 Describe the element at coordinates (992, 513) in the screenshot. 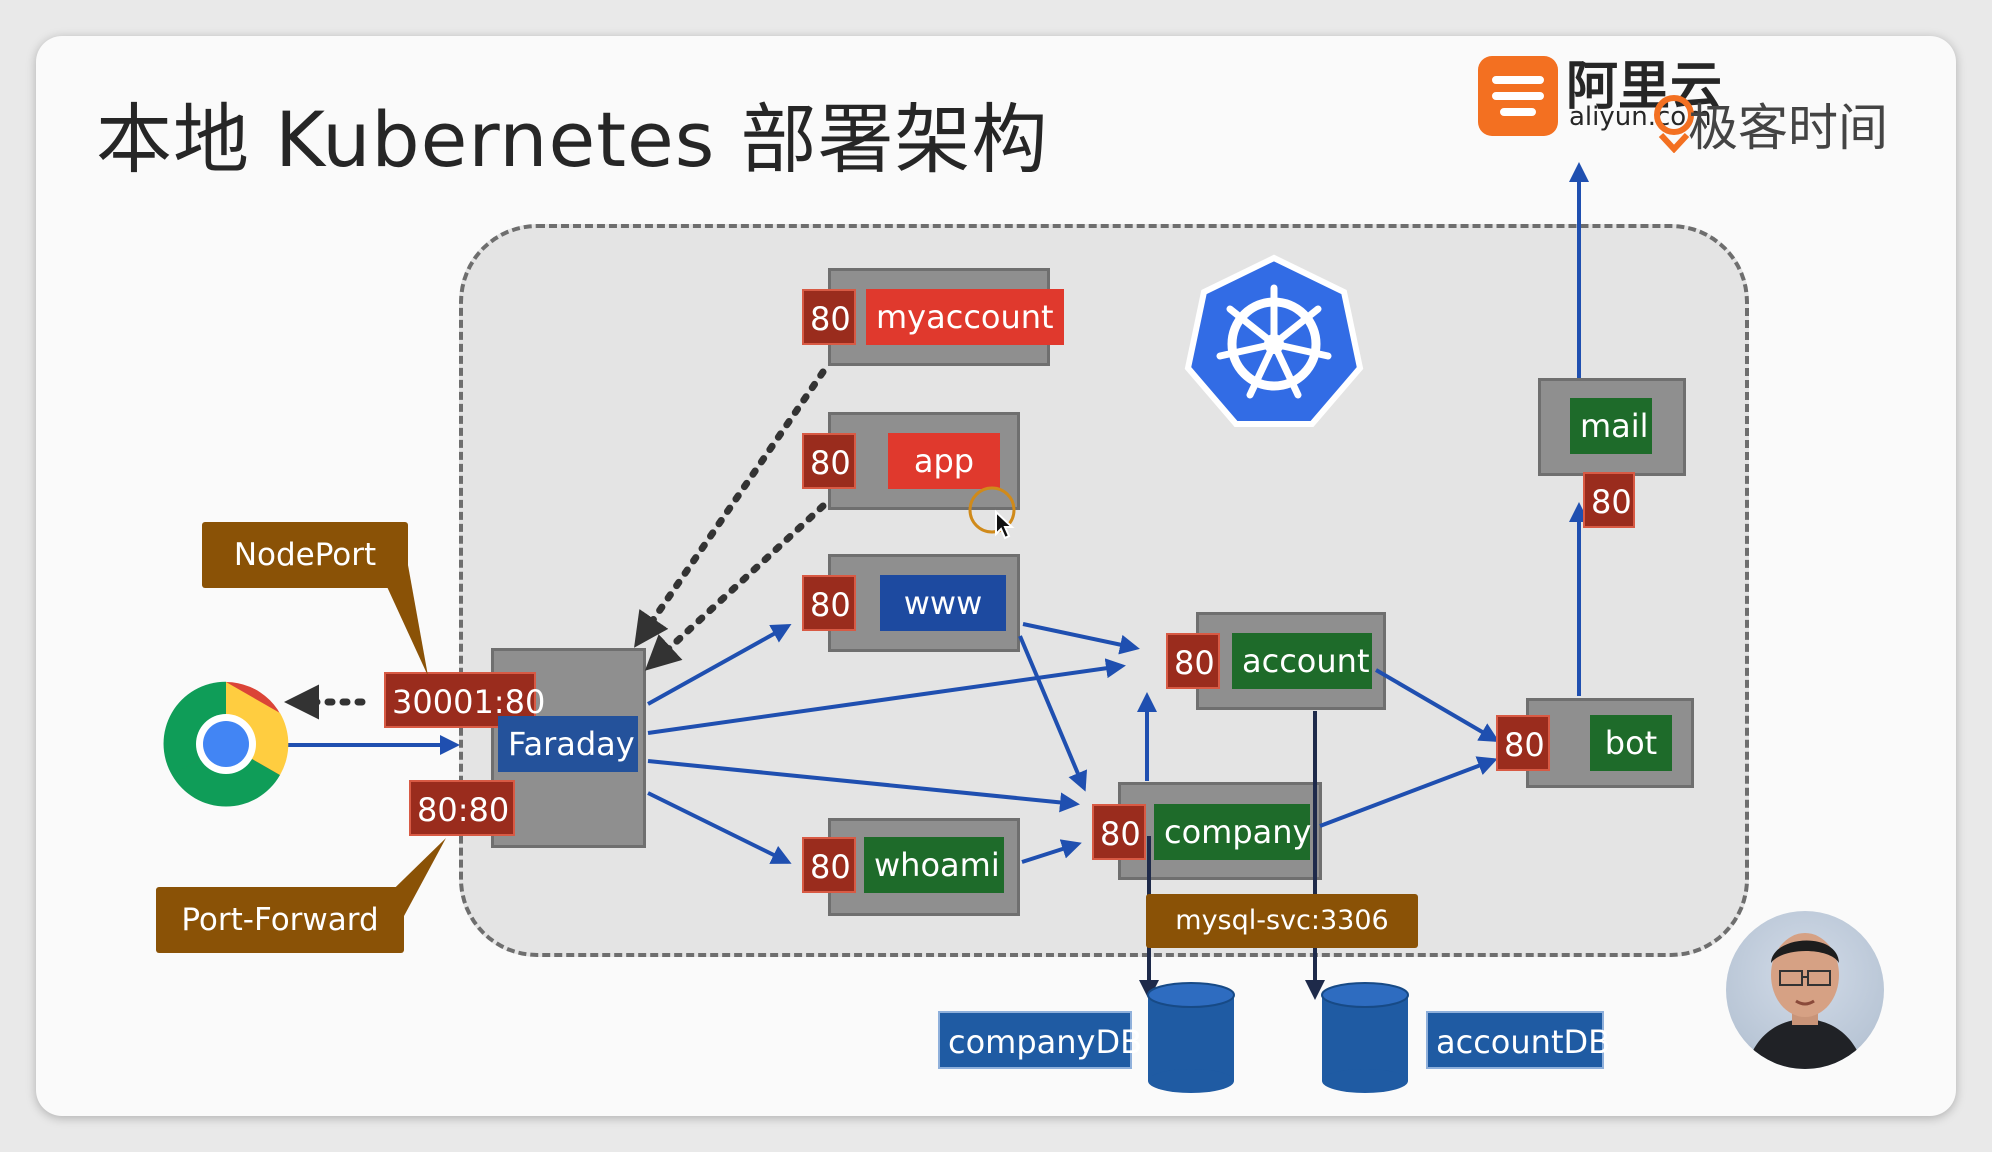

I see `mouse-cursor-icon` at that location.